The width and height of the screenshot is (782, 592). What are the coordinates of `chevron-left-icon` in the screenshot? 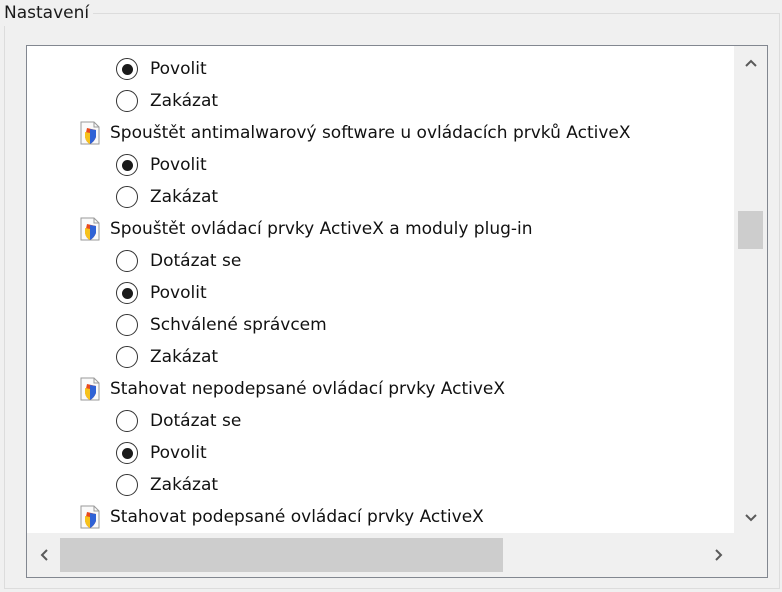 It's located at (44, 554).